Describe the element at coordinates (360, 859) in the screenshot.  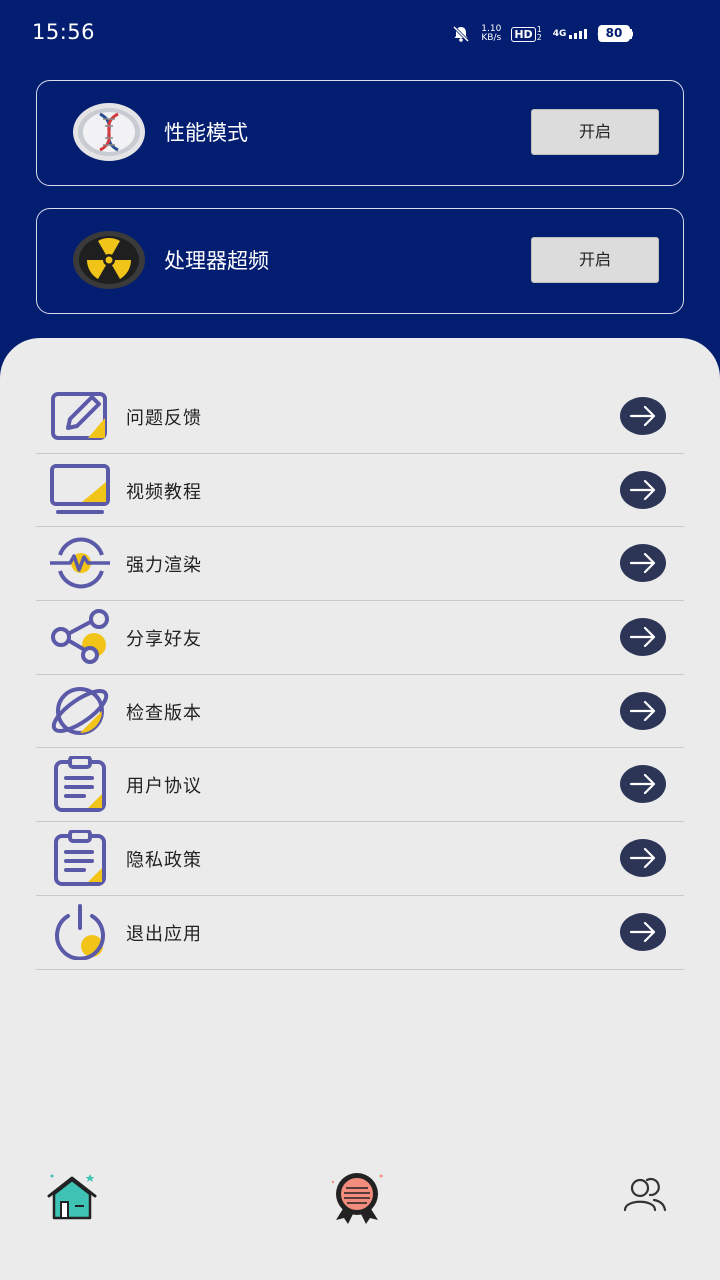
I see `menu-item-privacy-policy: 隐私政策` at that location.